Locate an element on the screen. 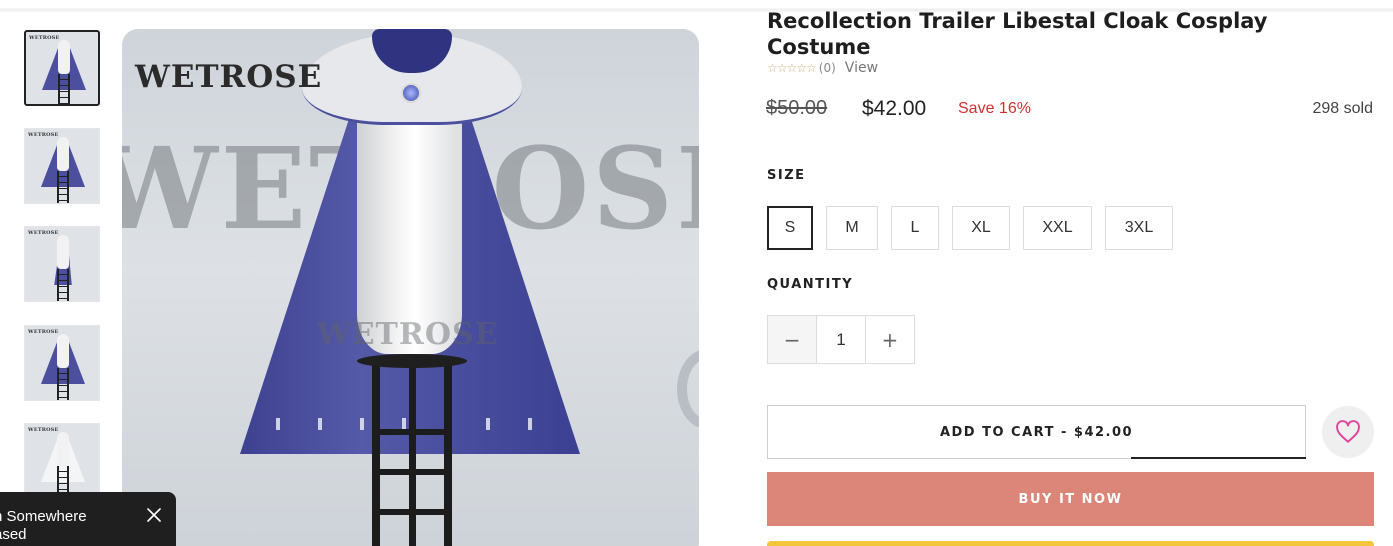  thumbnail-4: WETROSE is located at coordinates (62, 363).